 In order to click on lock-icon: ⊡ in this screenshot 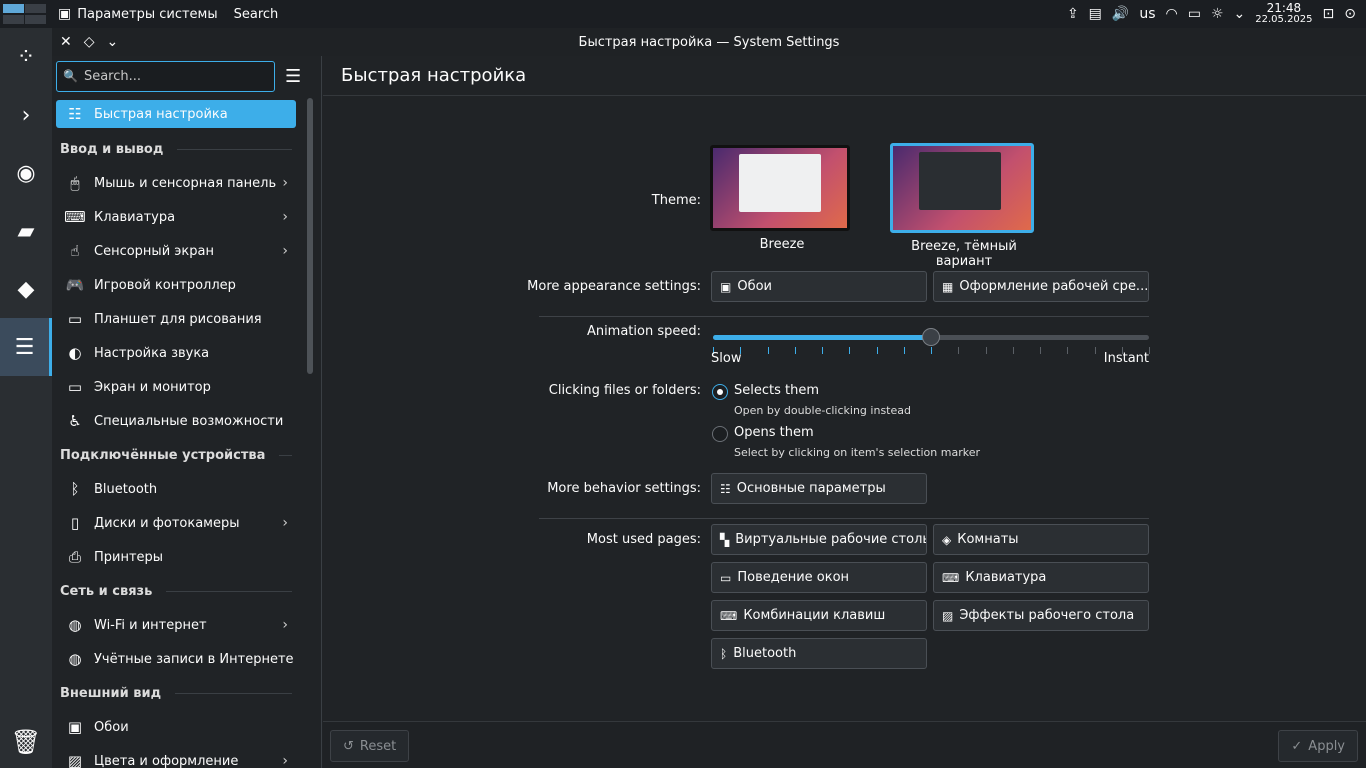, I will do `click(1329, 14)`.